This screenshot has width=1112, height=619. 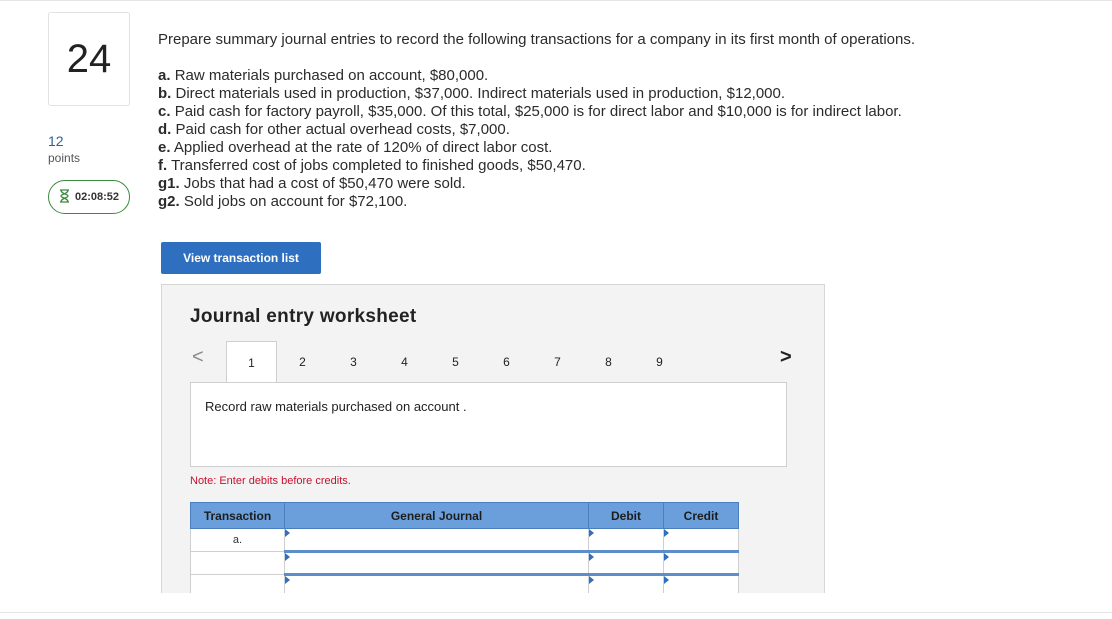 What do you see at coordinates (270, 481) in the screenshot?
I see `debit-credit-note: Note: Enter debits before credits.` at bounding box center [270, 481].